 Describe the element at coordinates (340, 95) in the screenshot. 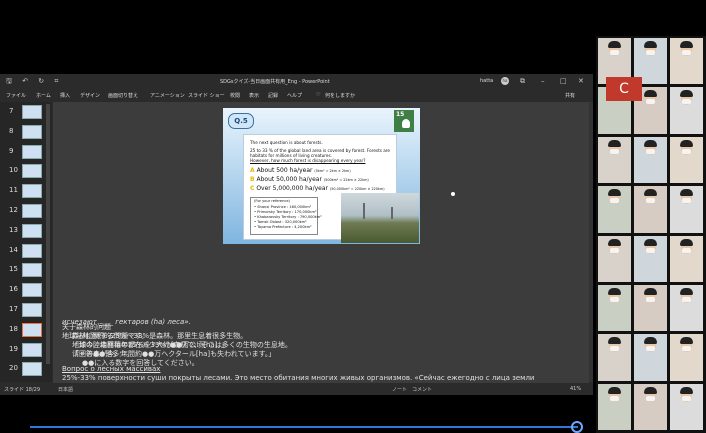

I see `tell-me-search: 何をしますか` at that location.